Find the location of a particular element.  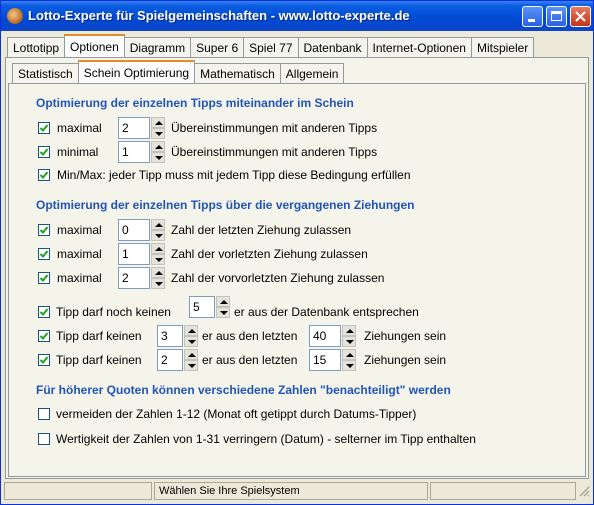

checkbox-vorvorletzte-ziehung is located at coordinates (44, 278).